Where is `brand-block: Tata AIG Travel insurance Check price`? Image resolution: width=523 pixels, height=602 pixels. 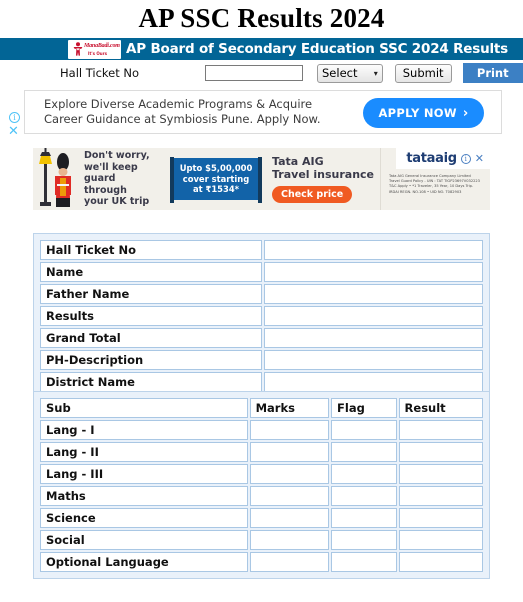
brand-block: Tata AIG Travel insurance Check price is located at coordinates (326, 179).